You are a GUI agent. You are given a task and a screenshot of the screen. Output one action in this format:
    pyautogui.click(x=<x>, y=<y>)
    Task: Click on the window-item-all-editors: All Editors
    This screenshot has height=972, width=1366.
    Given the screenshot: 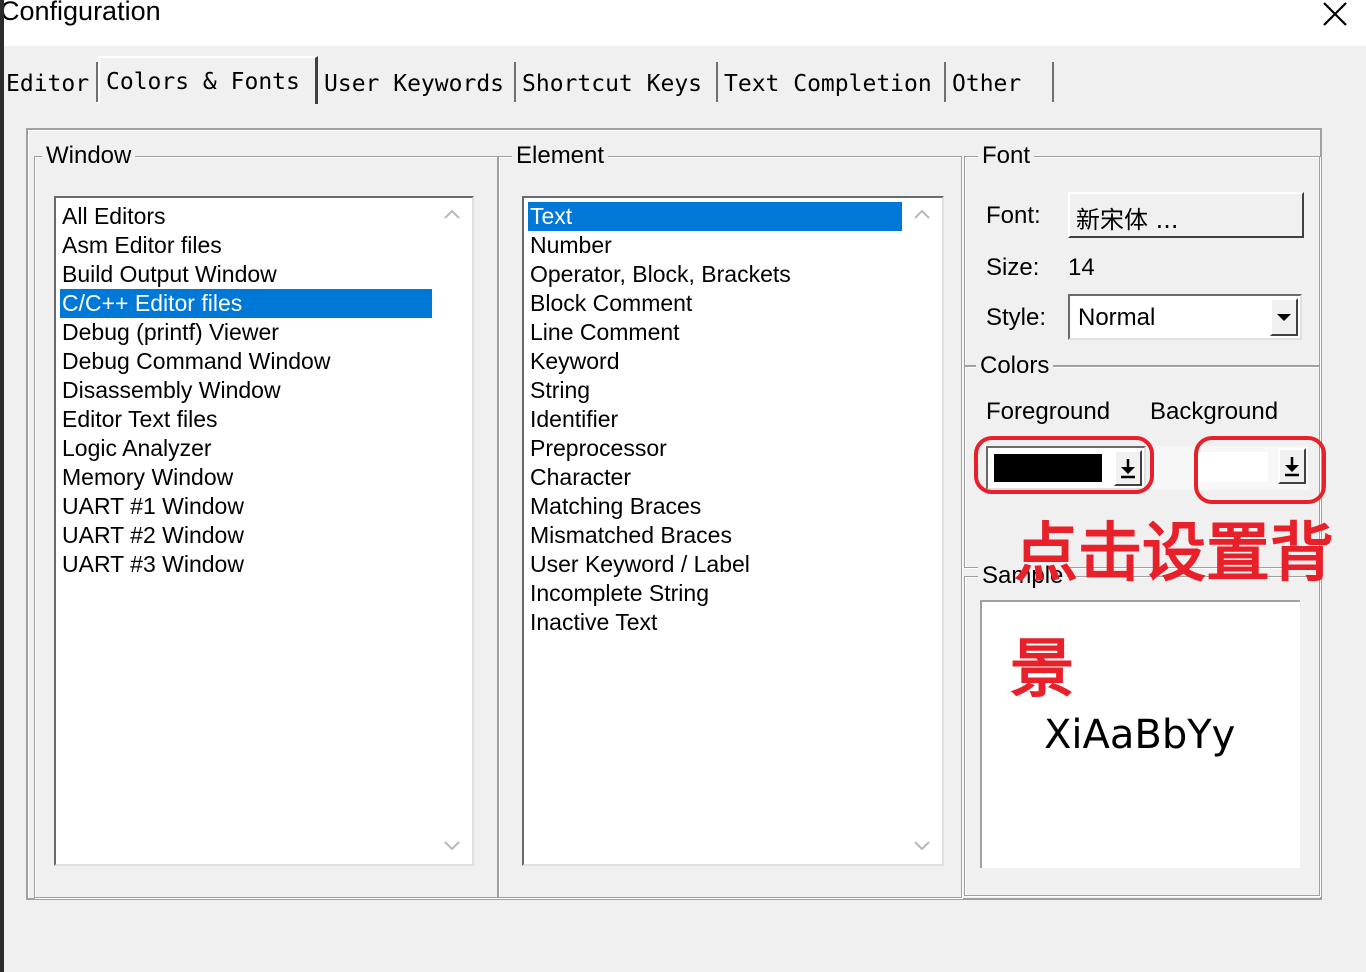 What is the action you would take?
    pyautogui.click(x=113, y=216)
    